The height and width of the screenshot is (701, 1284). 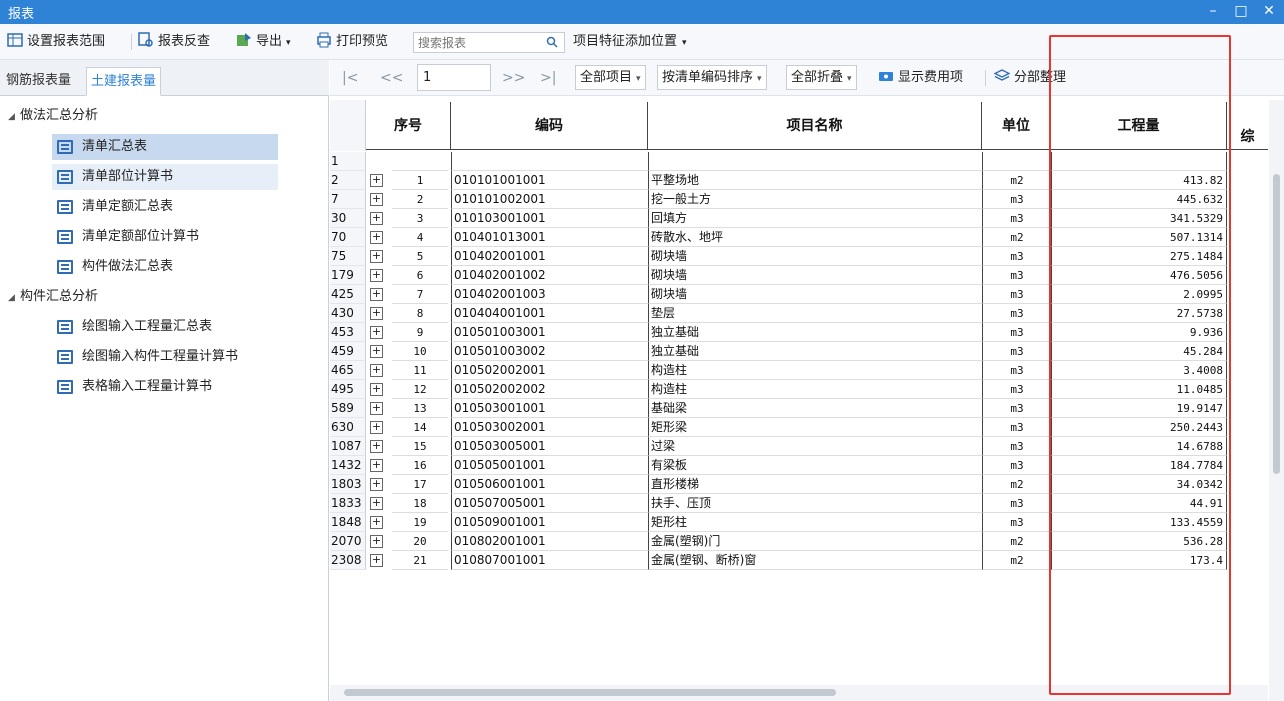 What do you see at coordinates (53, 297) in the screenshot?
I see `tree-group-component-summary: ◢ 构件汇总分析` at bounding box center [53, 297].